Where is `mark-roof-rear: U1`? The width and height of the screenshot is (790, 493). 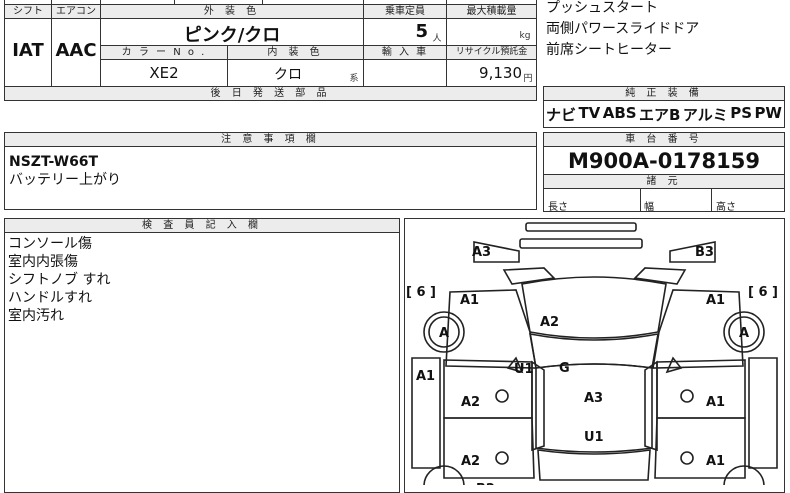
mark-roof-rear: U1 is located at coordinates (594, 437).